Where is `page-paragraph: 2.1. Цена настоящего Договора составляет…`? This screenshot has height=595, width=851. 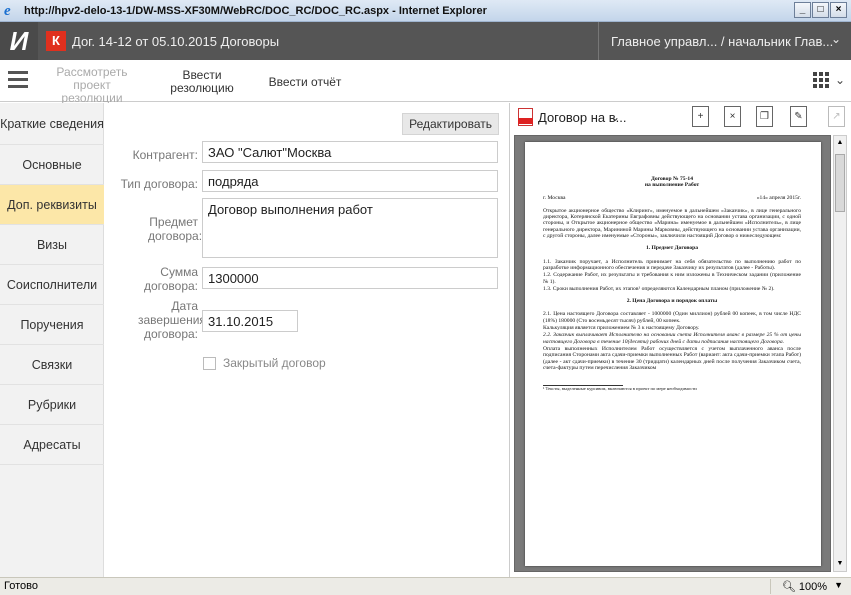 page-paragraph: 2.1. Цена настоящего Договора составляет… is located at coordinates (672, 317).